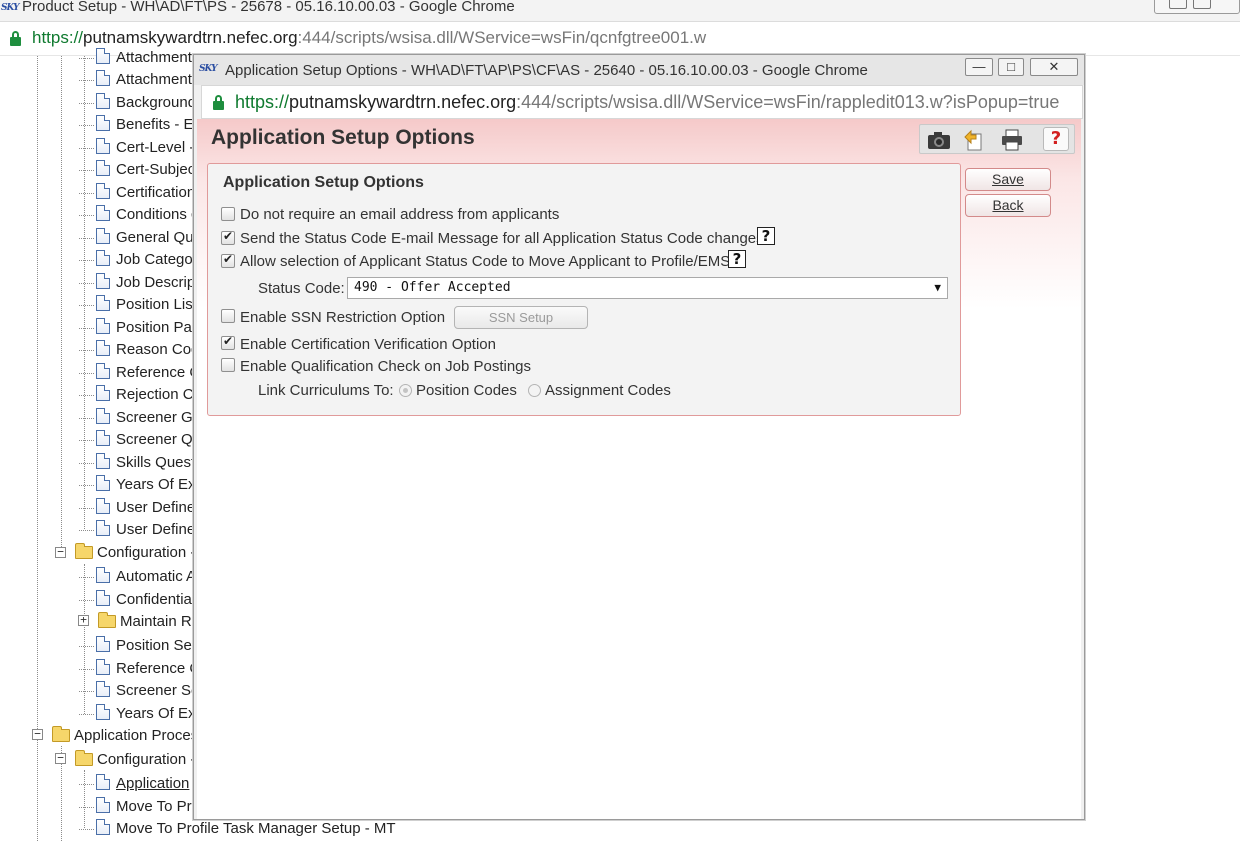 This screenshot has width=1240, height=841. What do you see at coordinates (237, 829) in the screenshot?
I see `tree-item: Move To Profile Task Manager Setup - MT` at bounding box center [237, 829].